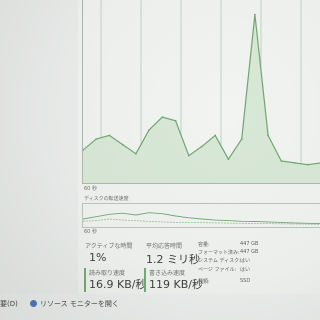  What do you see at coordinates (90, 232) in the screenshot?
I see `transfer-chart-time-label: 60 秒` at bounding box center [90, 232].